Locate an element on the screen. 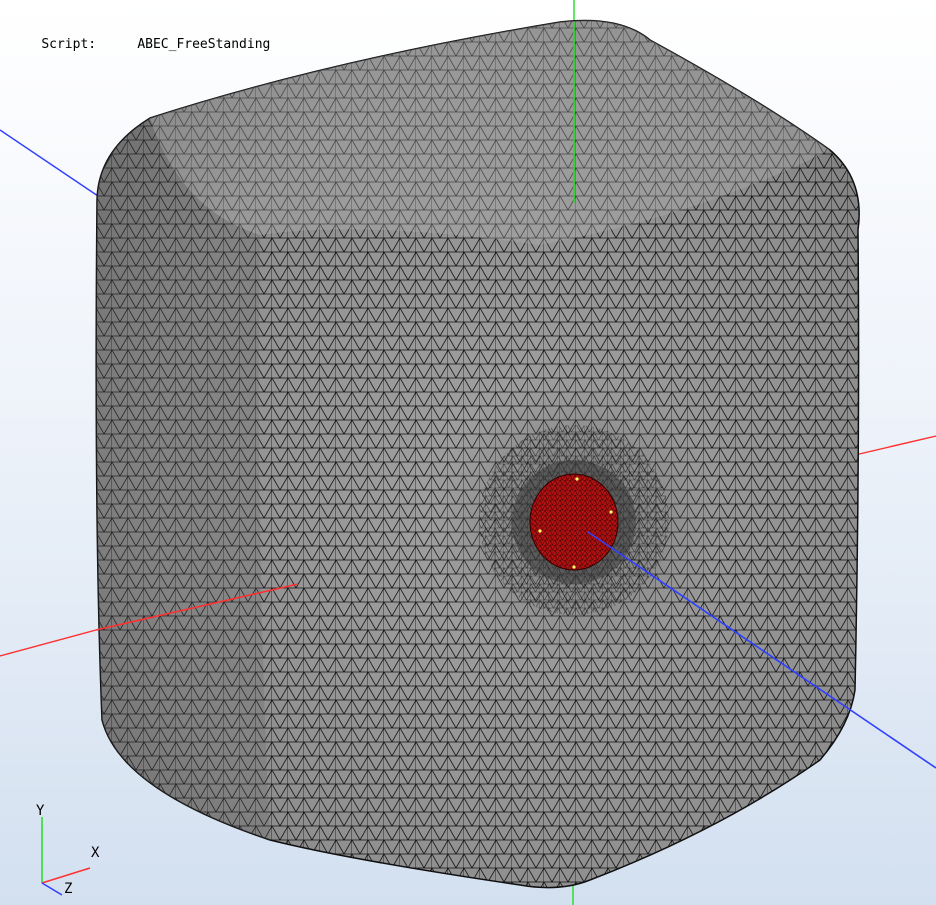 The width and height of the screenshot is (936, 905). triad-y-label: Y is located at coordinates (40, 811).